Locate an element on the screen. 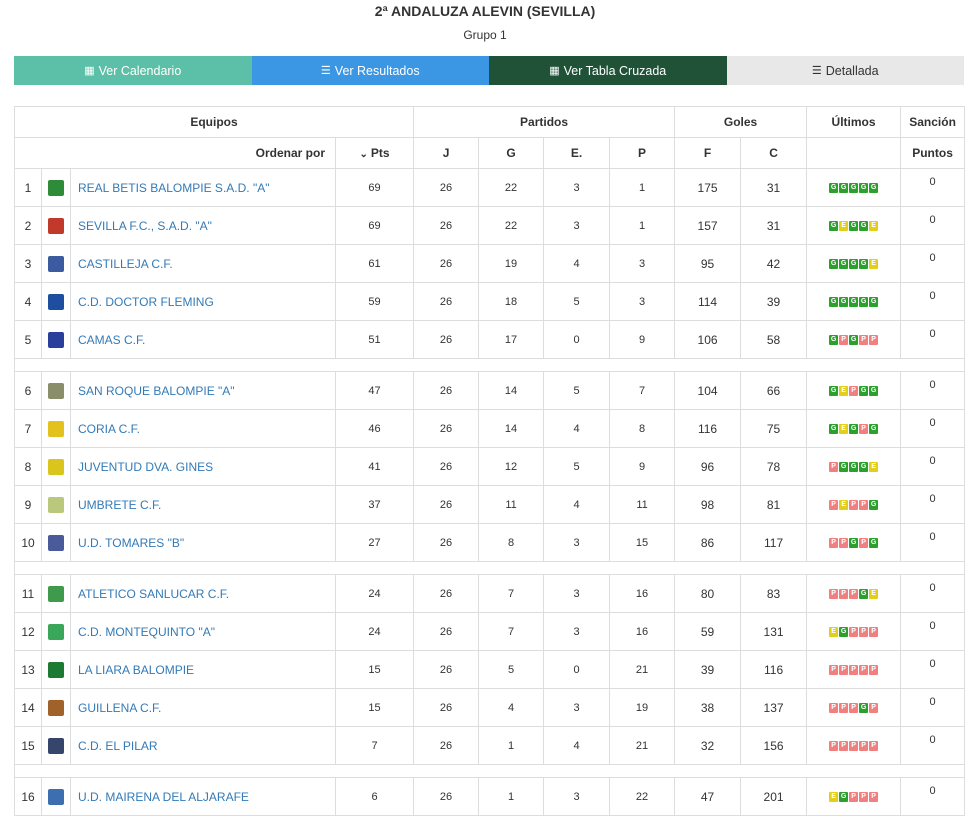  team-link: C.D. DOCTOR FLEMING is located at coordinates (142, 302).